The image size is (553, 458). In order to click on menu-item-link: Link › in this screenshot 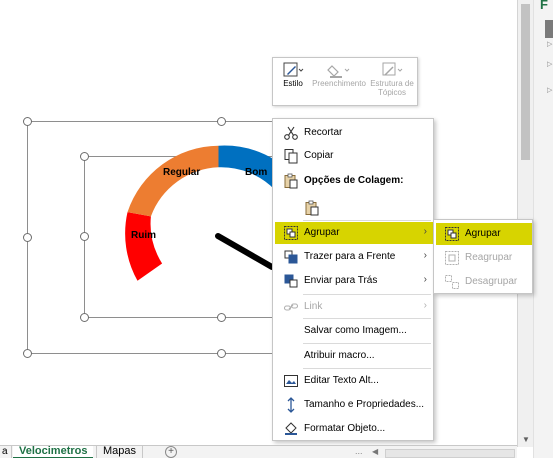, I will do `click(354, 307)`.